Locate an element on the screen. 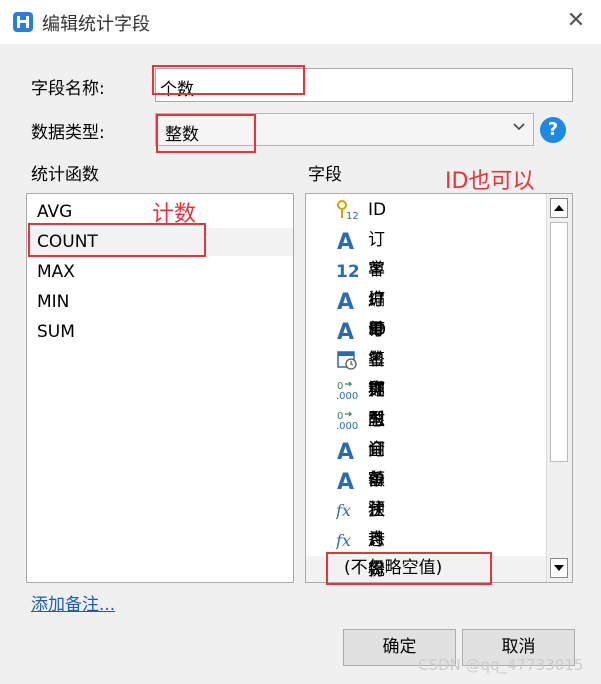 This screenshot has height=684, width=601. function-item-min: MIN is located at coordinates (53, 302).